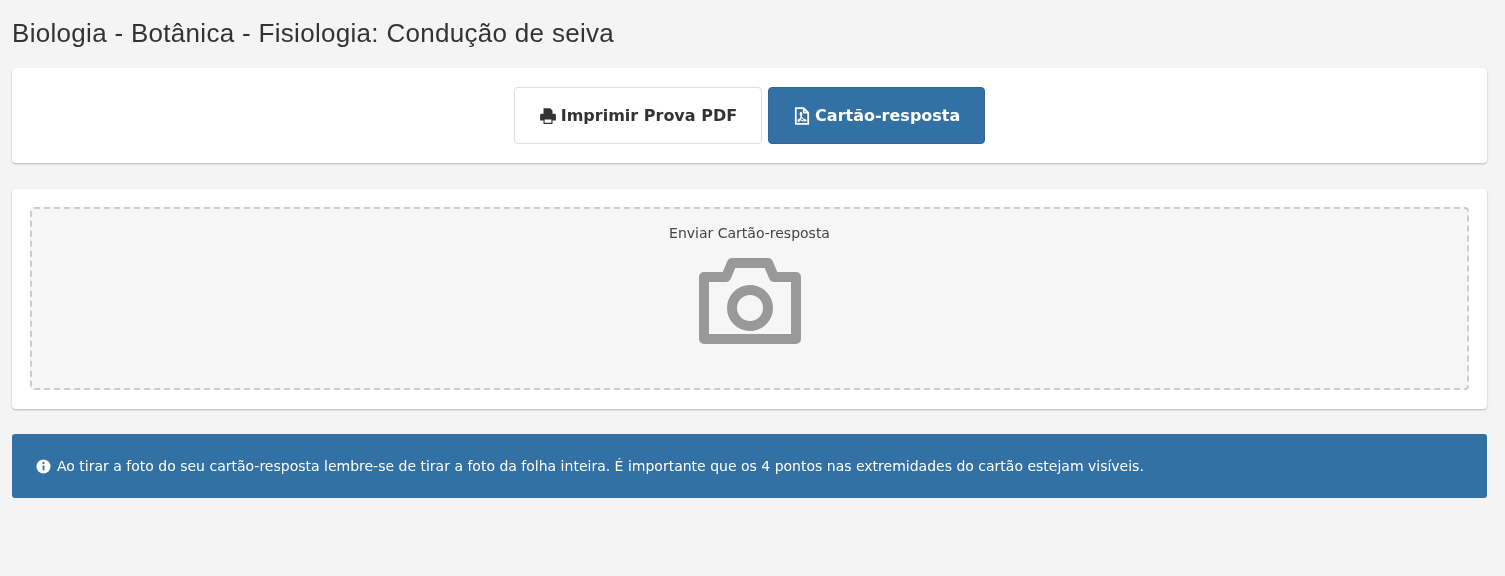  Describe the element at coordinates (802, 115) in the screenshot. I see `pdf-file-icon` at that location.